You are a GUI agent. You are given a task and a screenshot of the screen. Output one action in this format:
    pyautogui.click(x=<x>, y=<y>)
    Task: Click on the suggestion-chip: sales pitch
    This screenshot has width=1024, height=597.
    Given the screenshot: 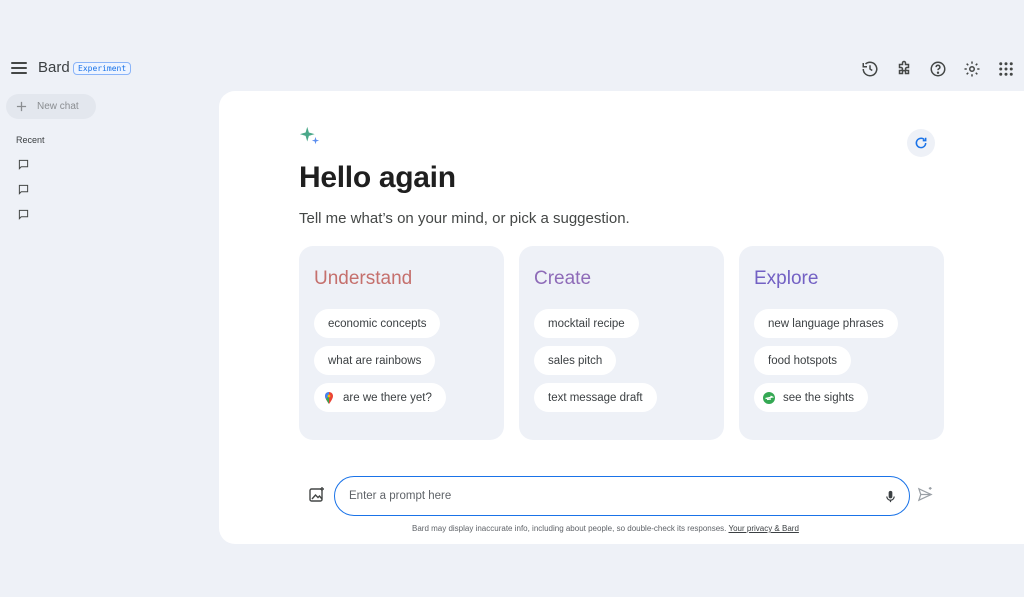 What is the action you would take?
    pyautogui.click(x=575, y=360)
    